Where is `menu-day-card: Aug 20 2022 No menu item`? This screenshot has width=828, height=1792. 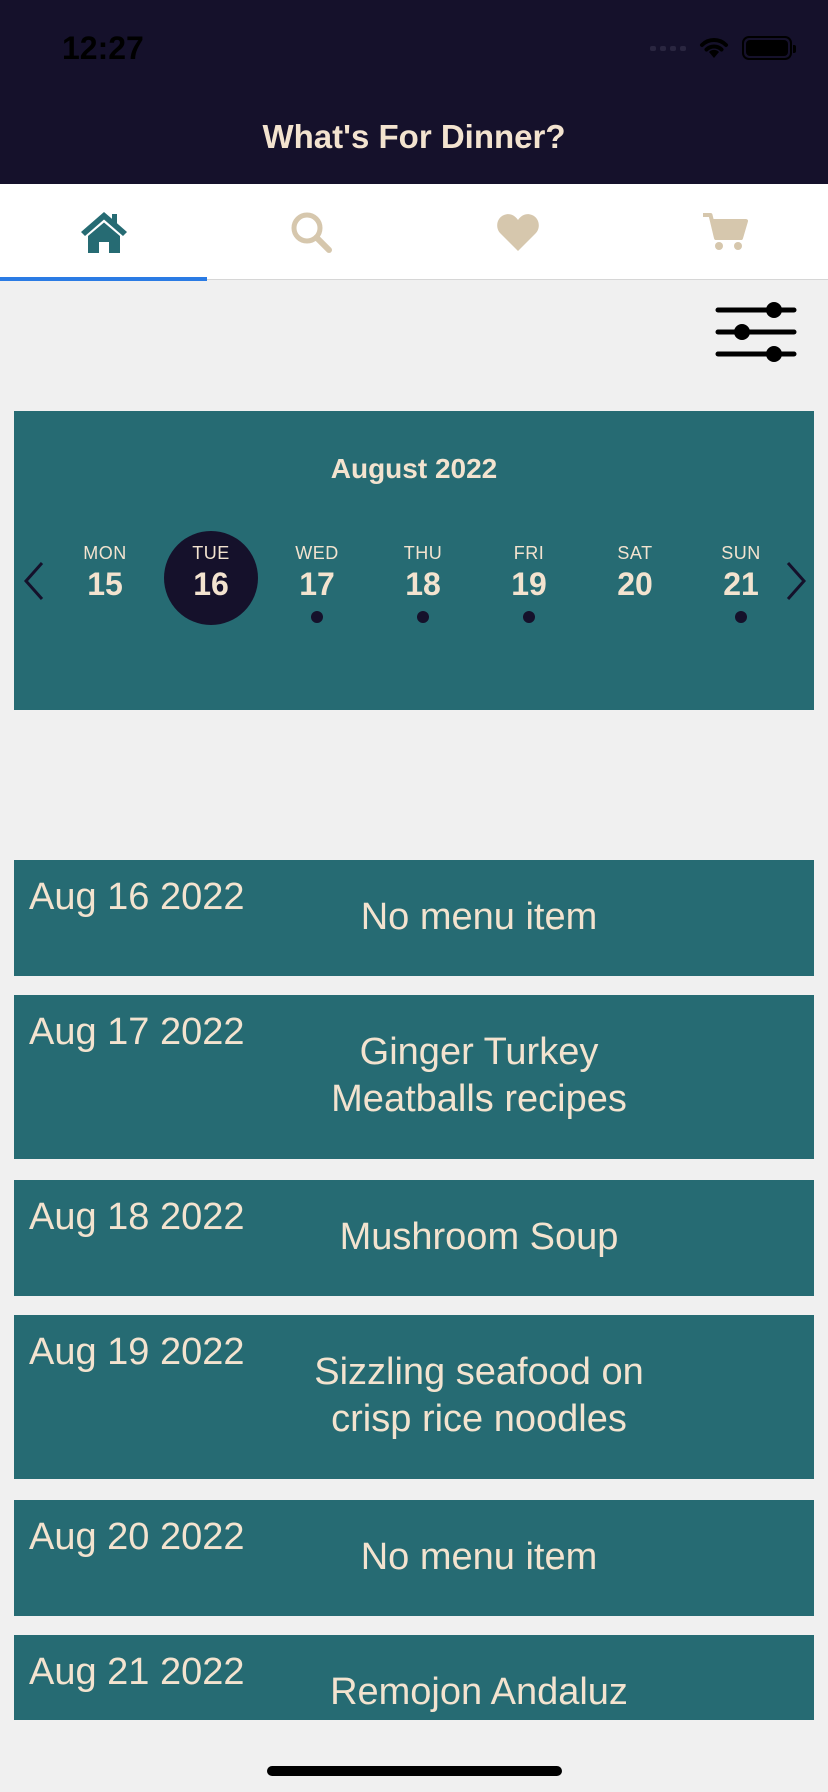
menu-day-card: Aug 20 2022 No menu item is located at coordinates (414, 1558).